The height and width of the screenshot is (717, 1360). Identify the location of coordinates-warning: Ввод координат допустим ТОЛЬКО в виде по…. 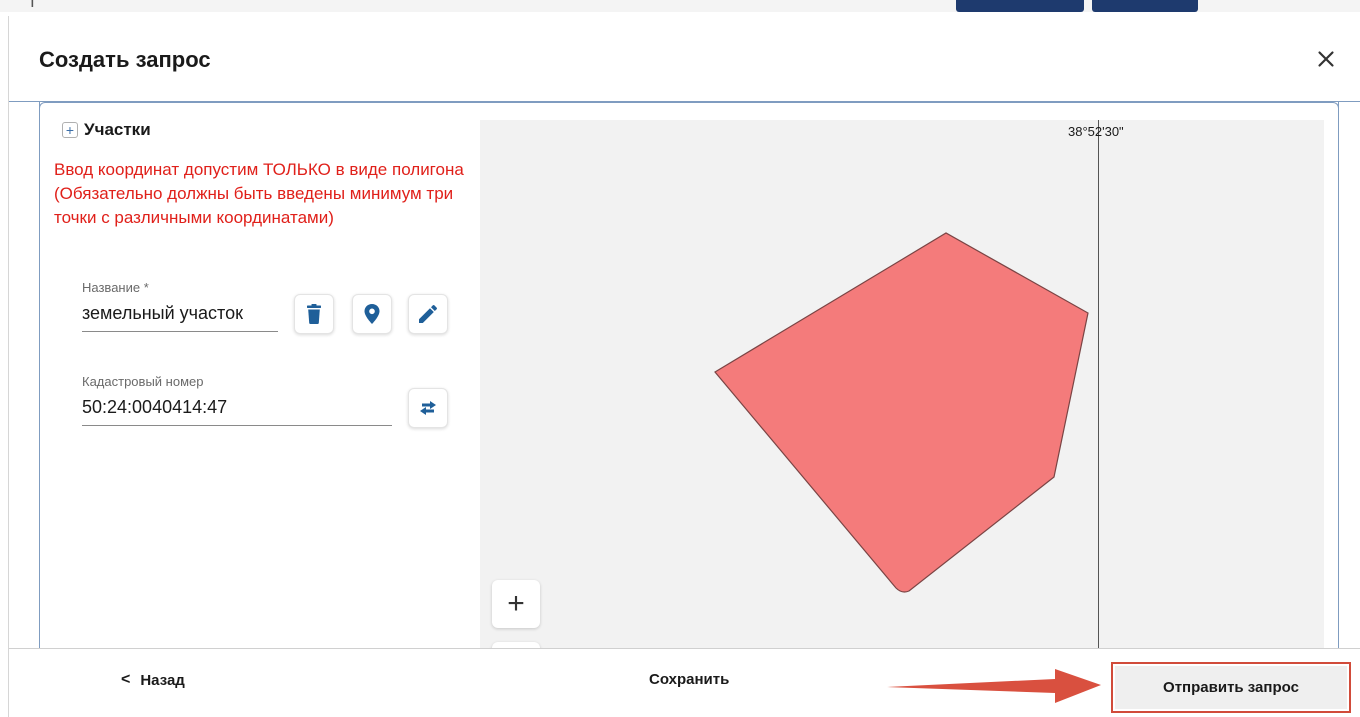
(259, 193).